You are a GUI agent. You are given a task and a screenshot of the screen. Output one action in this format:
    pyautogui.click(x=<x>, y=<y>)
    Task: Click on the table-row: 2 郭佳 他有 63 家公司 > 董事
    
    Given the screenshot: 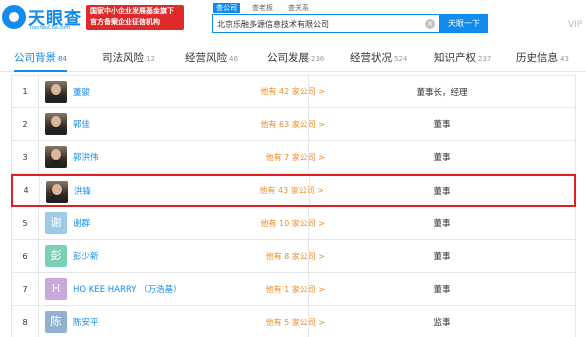 What is the action you would take?
    pyautogui.click(x=293, y=124)
    